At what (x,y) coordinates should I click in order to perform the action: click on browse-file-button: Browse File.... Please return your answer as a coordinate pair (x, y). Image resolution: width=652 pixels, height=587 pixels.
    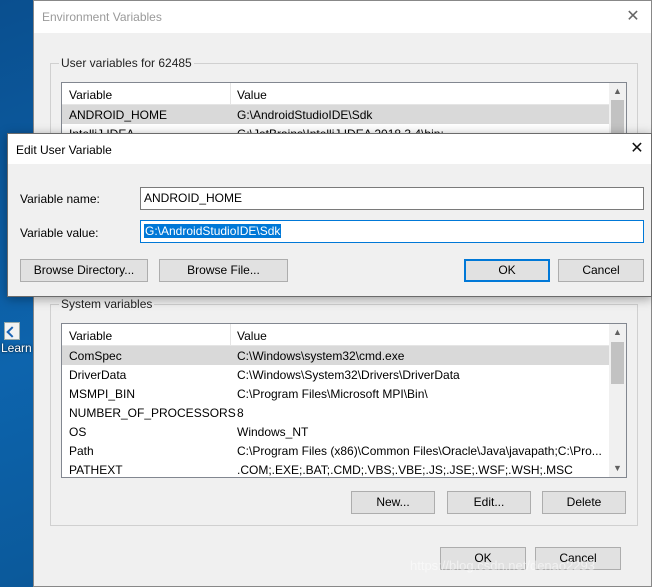
    Looking at the image, I should click on (223, 270).